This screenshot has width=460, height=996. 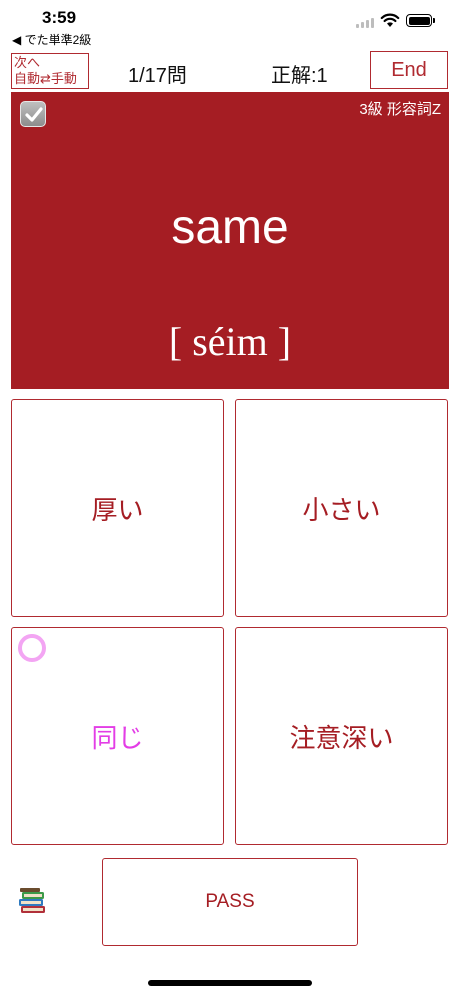 What do you see at coordinates (230, 341) in the screenshot?
I see `pronunciation: [ séim ]` at bounding box center [230, 341].